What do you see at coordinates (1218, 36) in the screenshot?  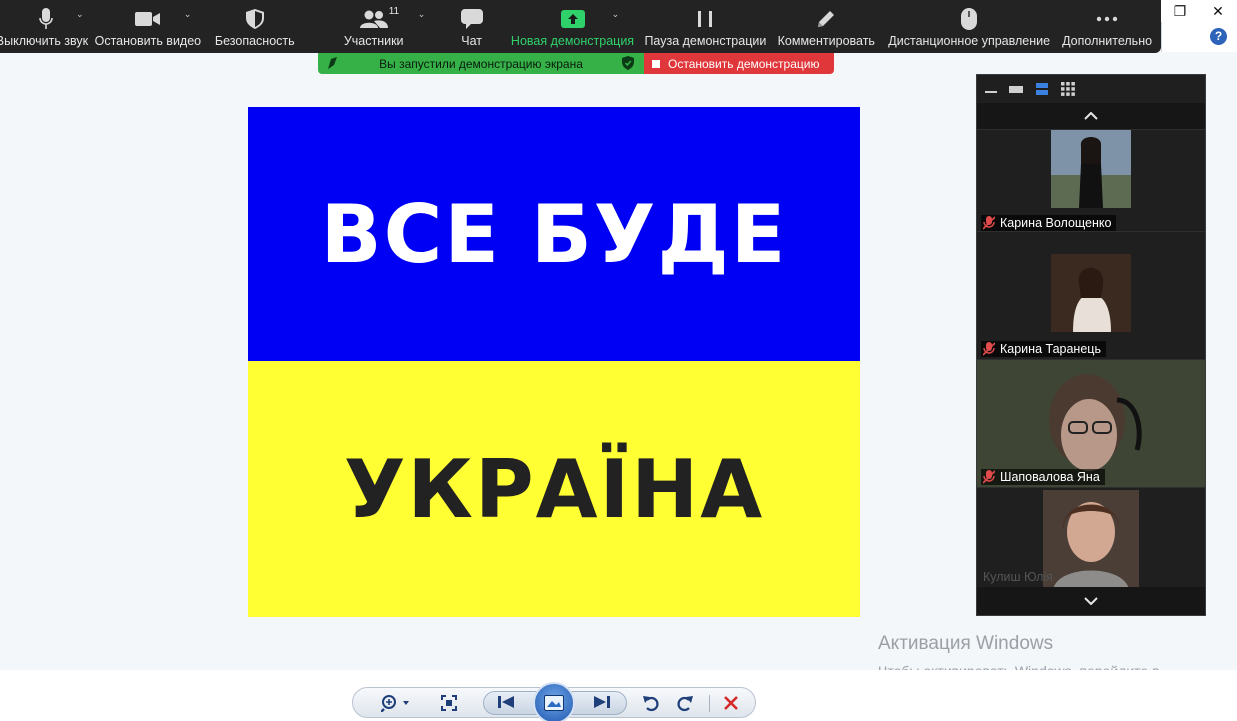 I see `help-icon: ?` at bounding box center [1218, 36].